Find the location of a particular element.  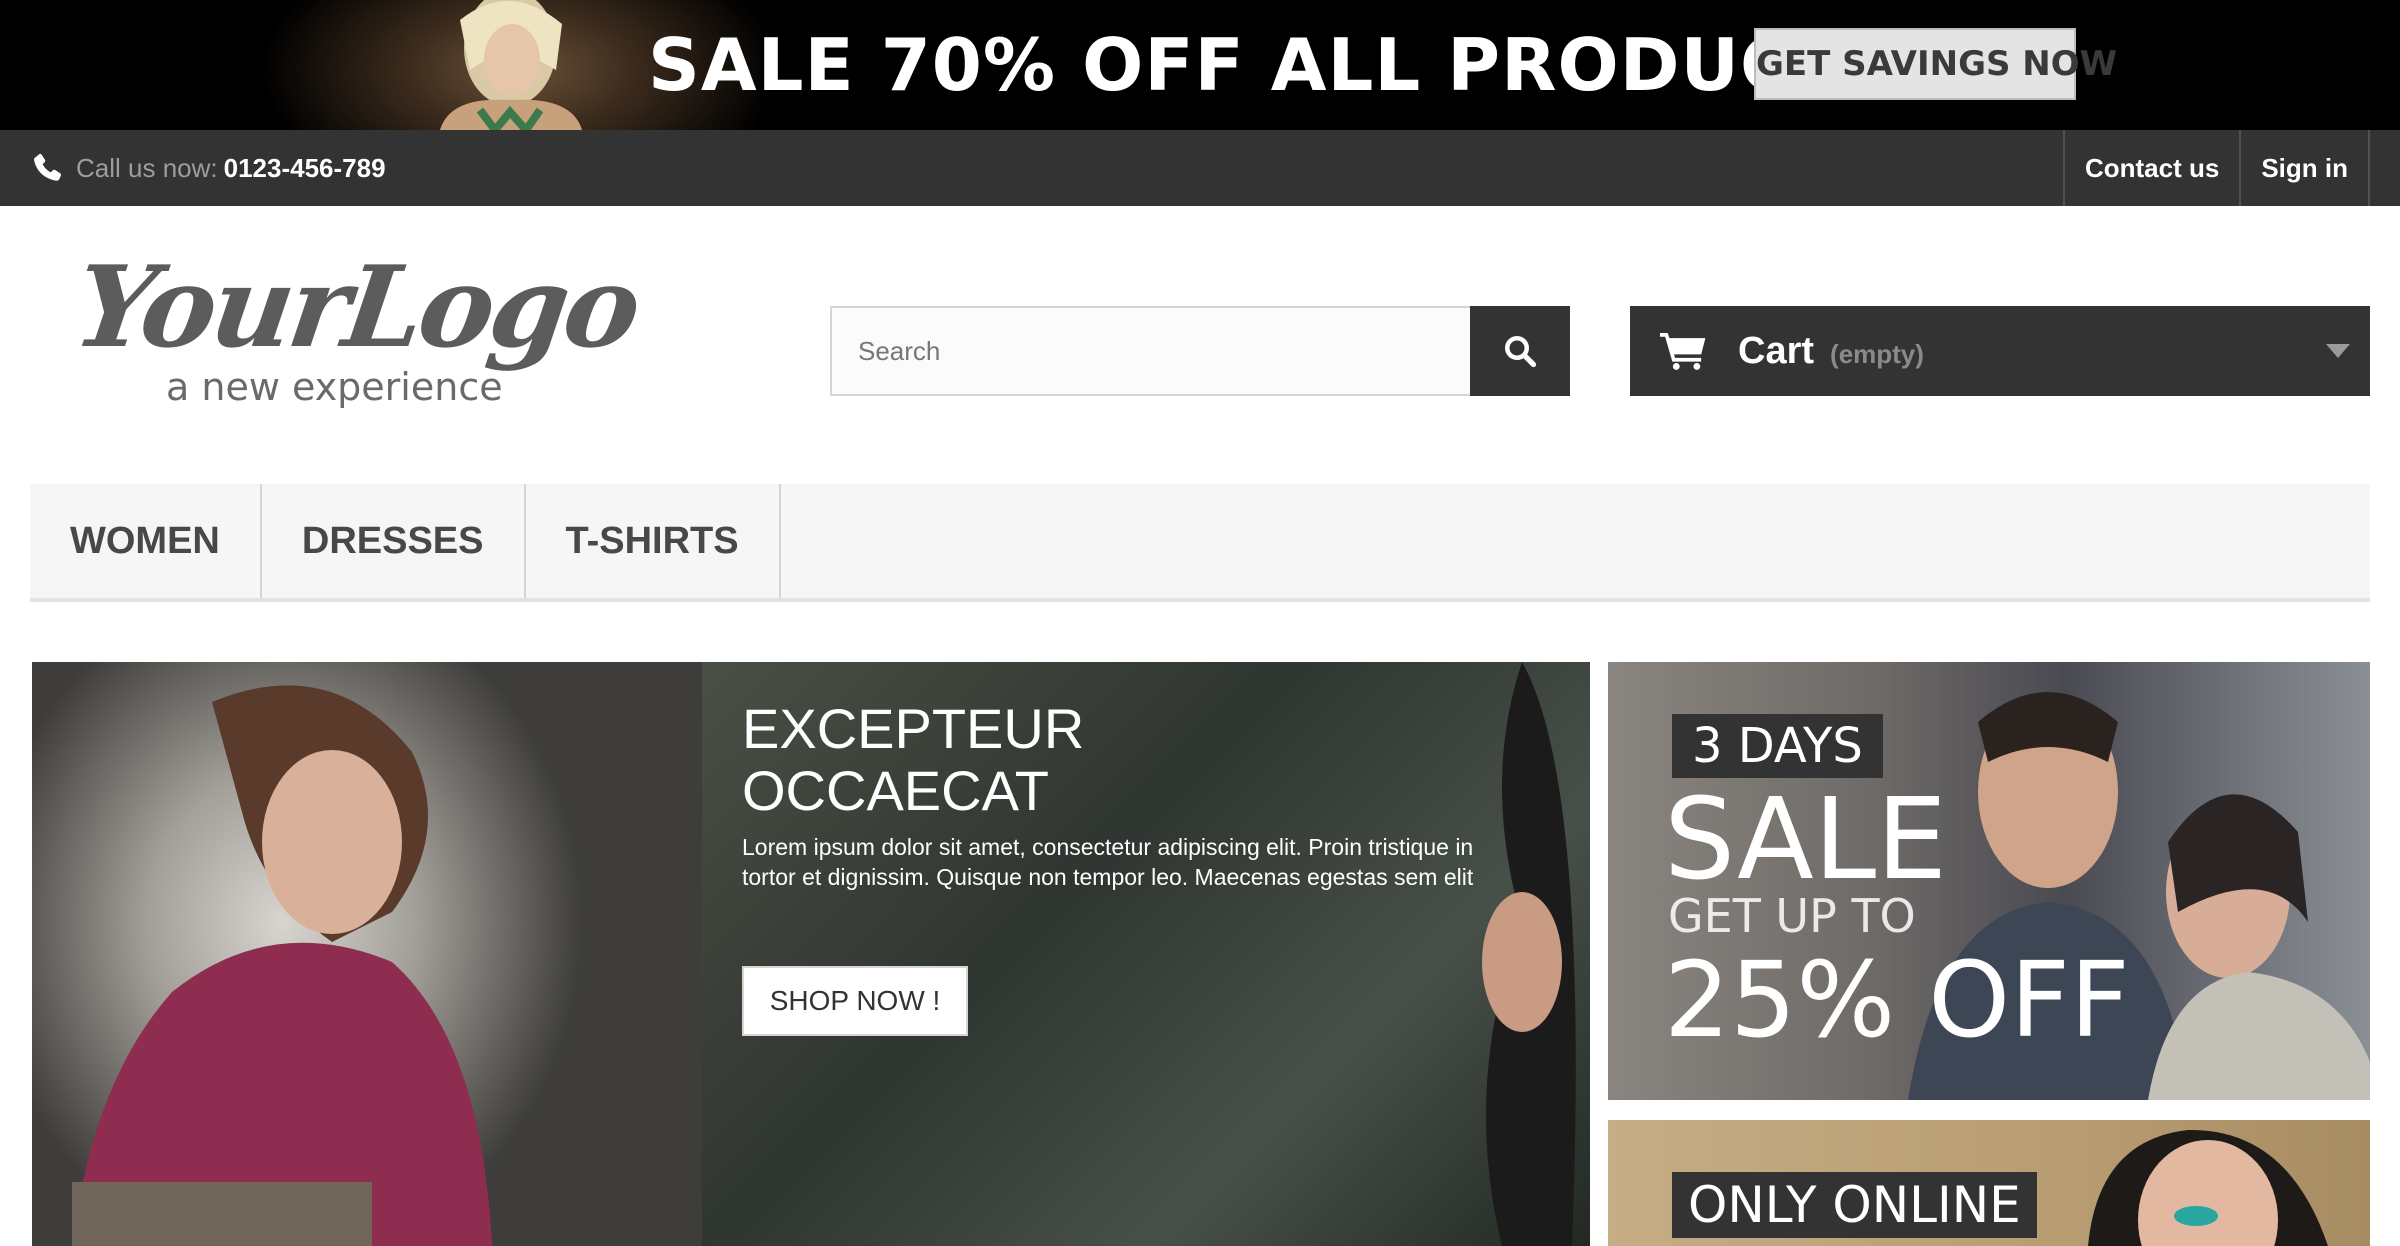

get-savings-button: GET SAVINGS NOW is located at coordinates (1935, 64).